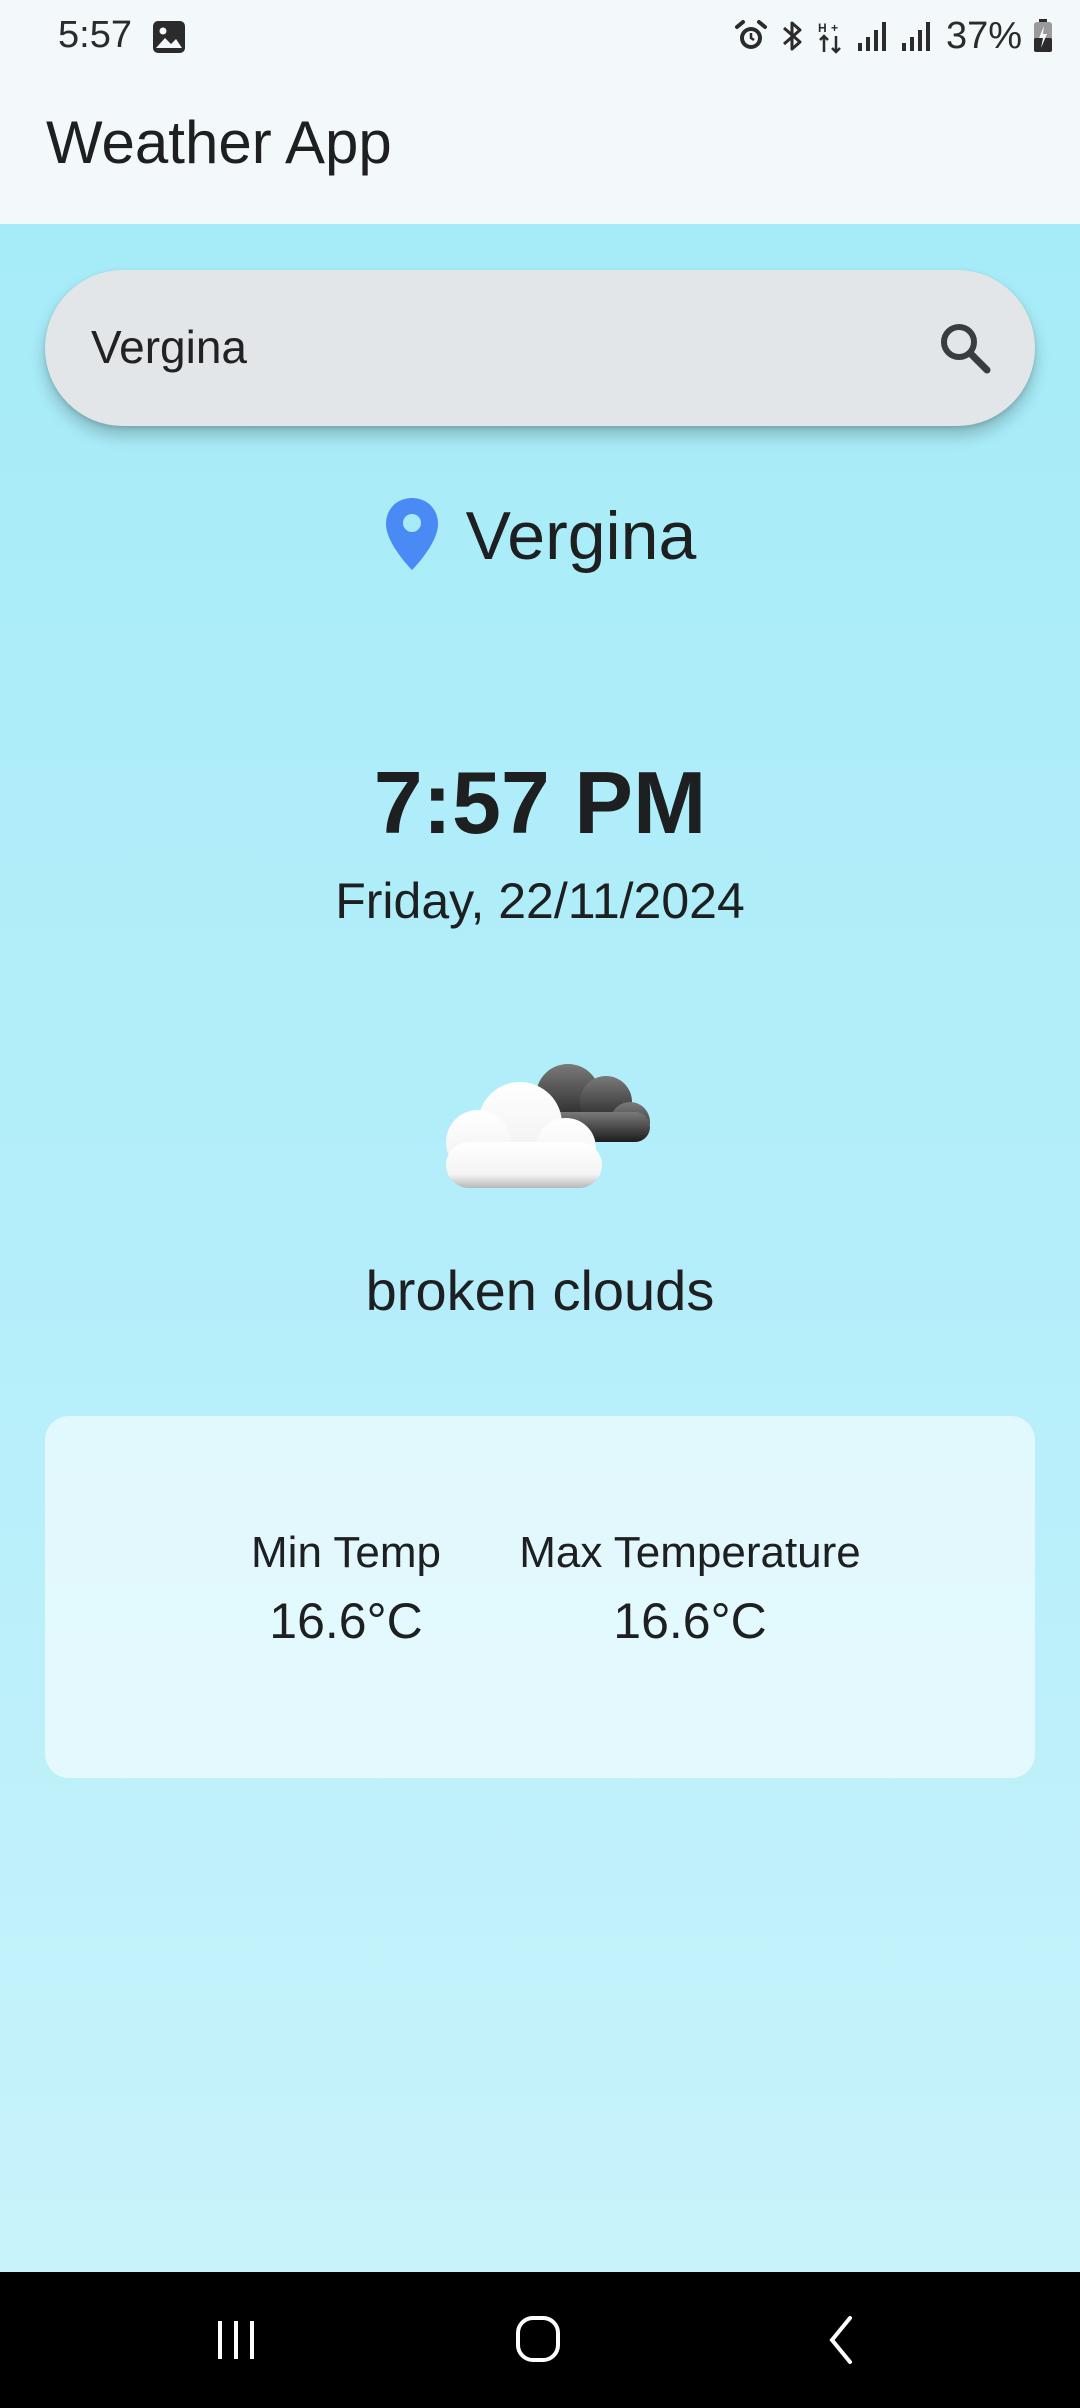 This screenshot has height=2408, width=1080. I want to click on recent-apps-icon, so click(236, 2340).